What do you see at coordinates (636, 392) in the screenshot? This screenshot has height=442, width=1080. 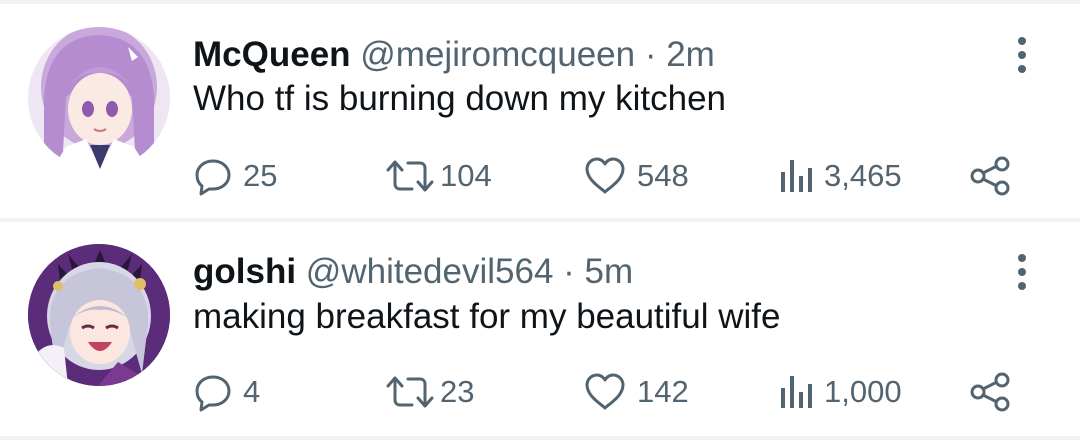 I see `like-button: 142` at bounding box center [636, 392].